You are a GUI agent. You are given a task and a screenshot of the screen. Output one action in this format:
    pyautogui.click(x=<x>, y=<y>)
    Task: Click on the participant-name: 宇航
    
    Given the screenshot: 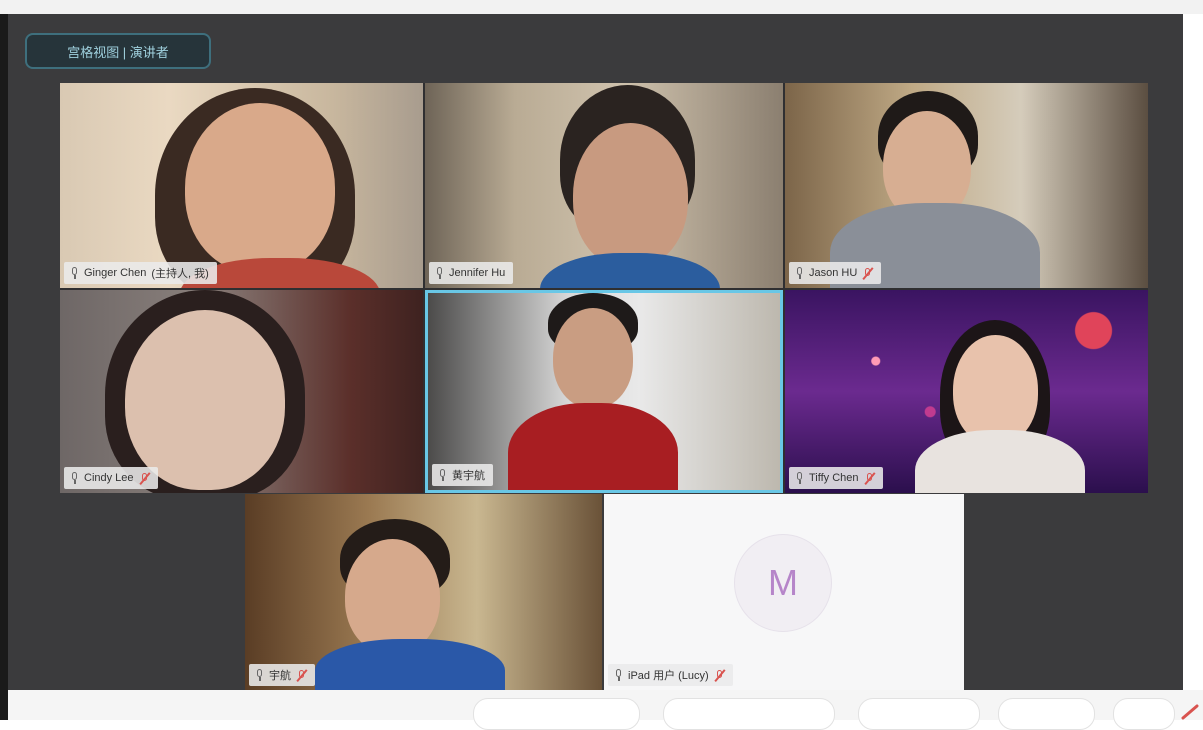 What is the action you would take?
    pyautogui.click(x=280, y=676)
    